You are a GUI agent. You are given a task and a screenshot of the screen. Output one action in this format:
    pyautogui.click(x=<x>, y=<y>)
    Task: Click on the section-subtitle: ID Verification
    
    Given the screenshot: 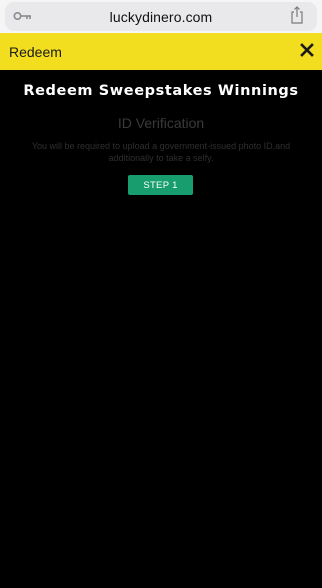 What is the action you would take?
    pyautogui.click(x=161, y=123)
    